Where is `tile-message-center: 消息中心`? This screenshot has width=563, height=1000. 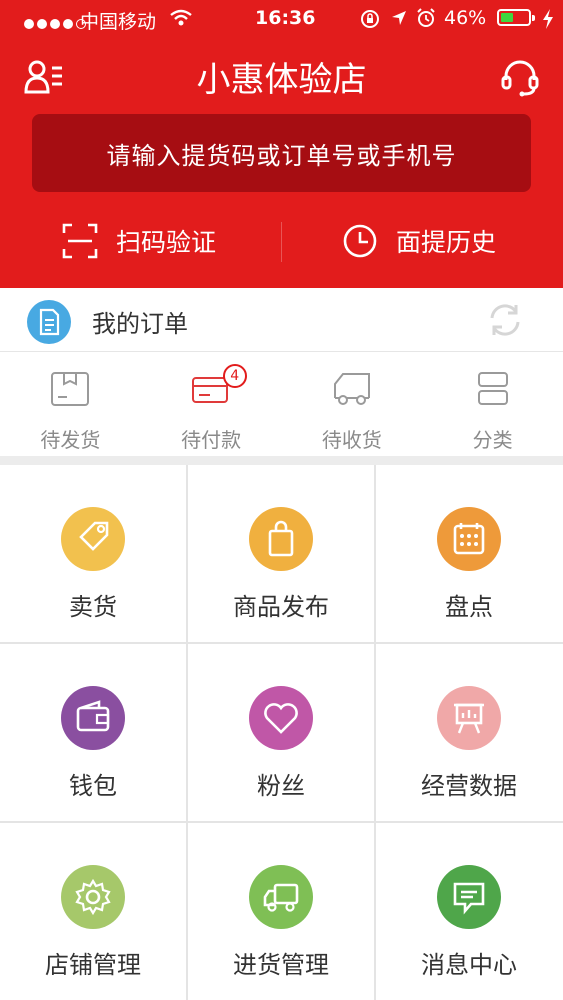 tile-message-center: 消息中心 is located at coordinates (469, 911).